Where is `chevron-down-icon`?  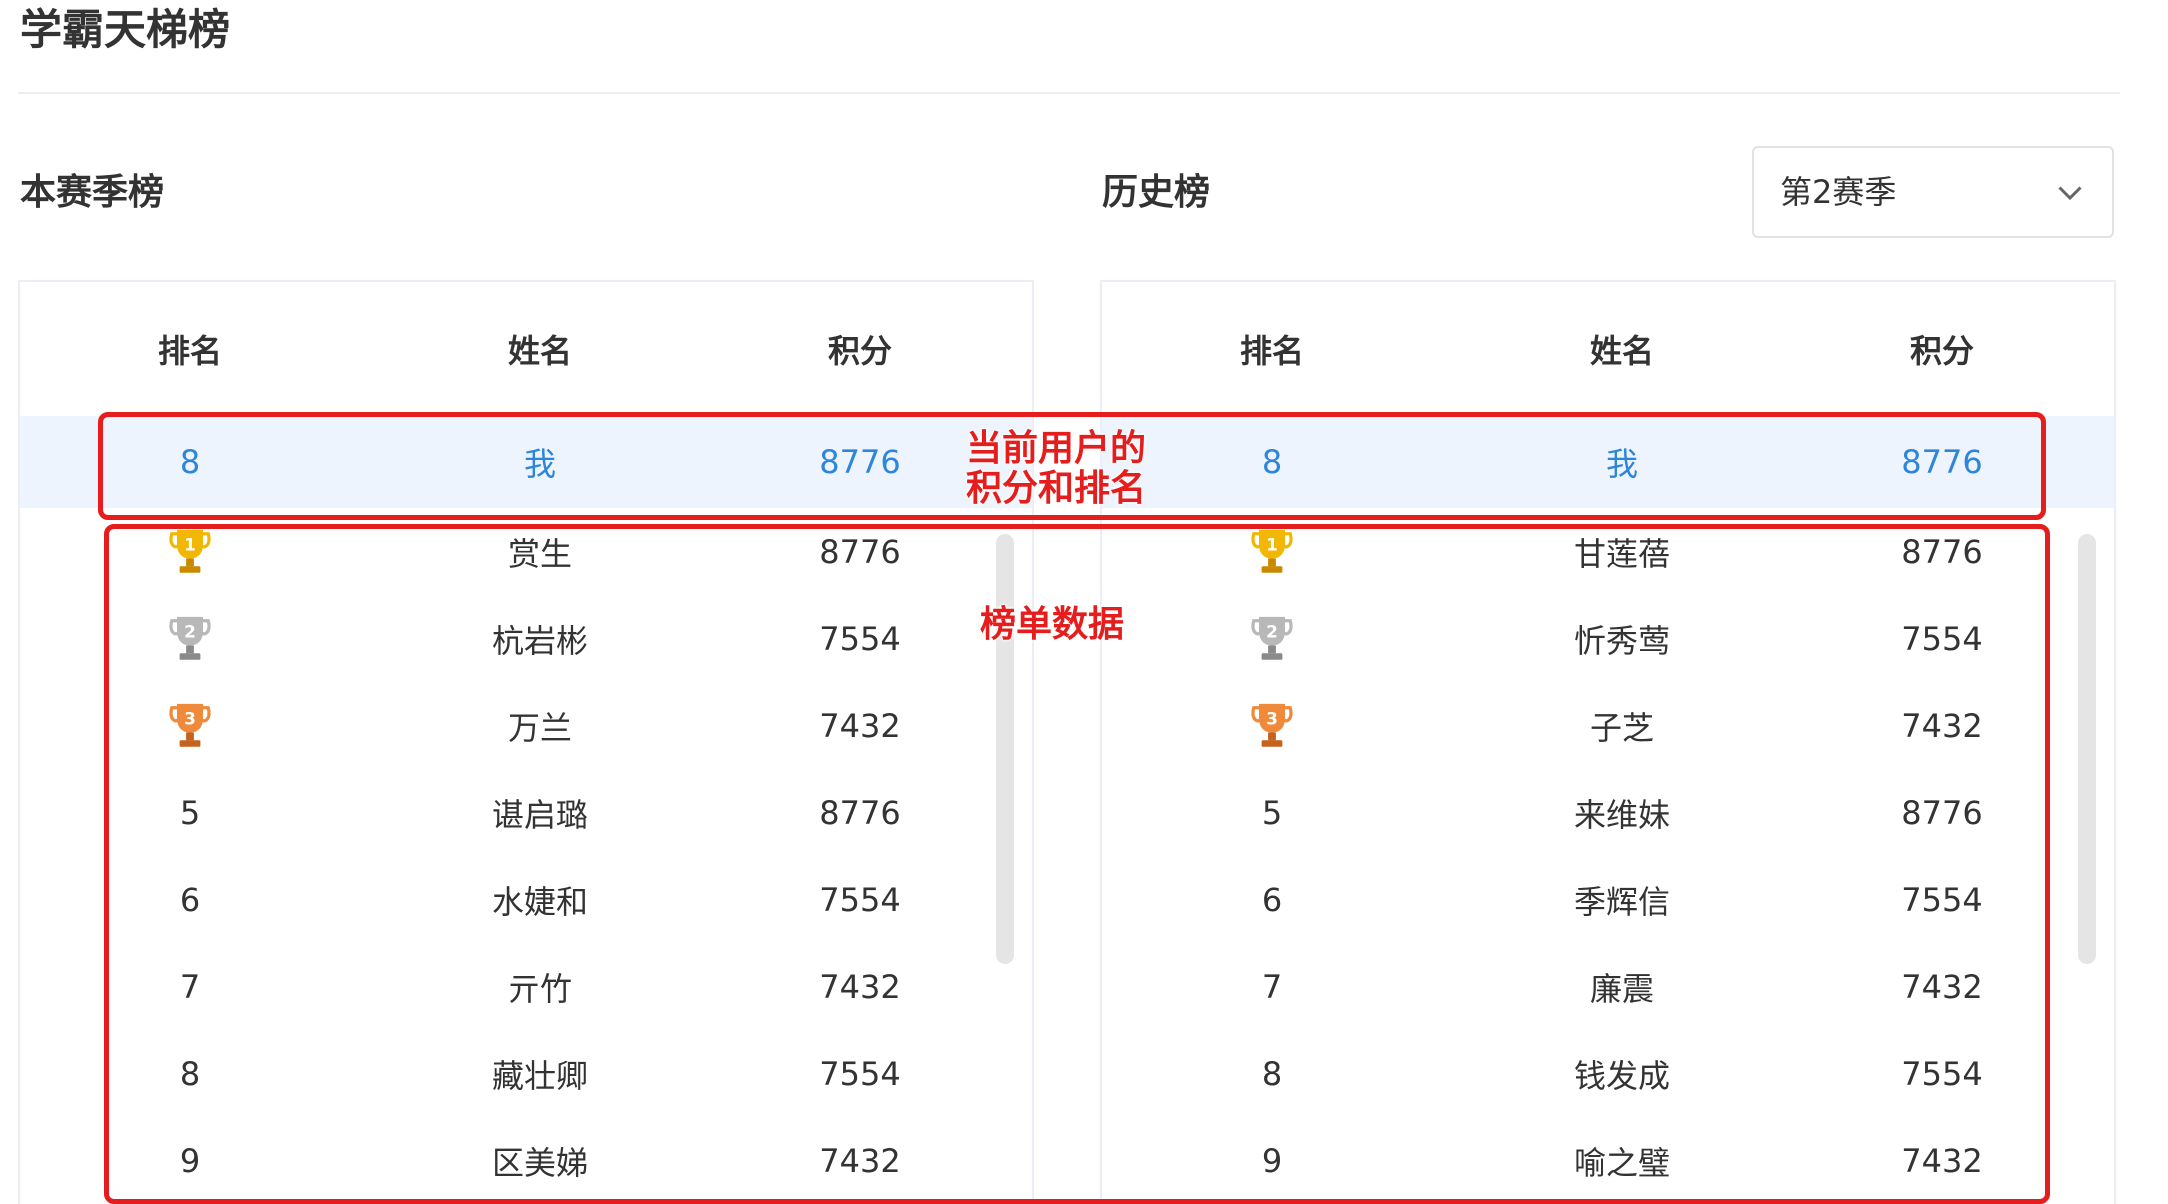 chevron-down-icon is located at coordinates (2070, 193).